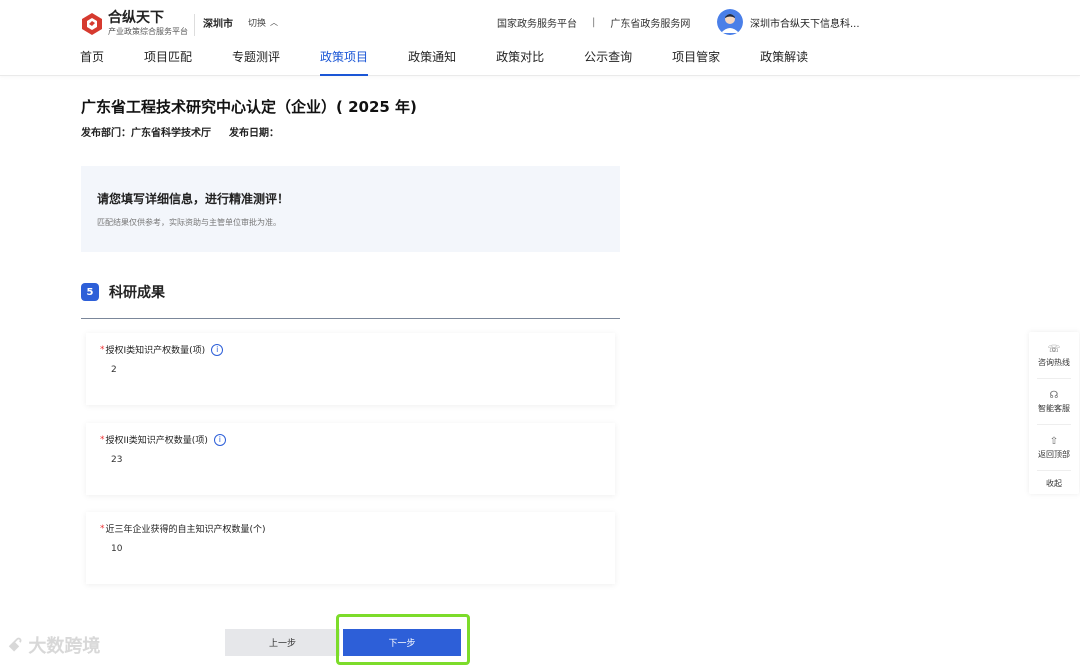 The height and width of the screenshot is (668, 1080). What do you see at coordinates (282, 642) in the screenshot?
I see `prev-step-button: 上一步` at bounding box center [282, 642].